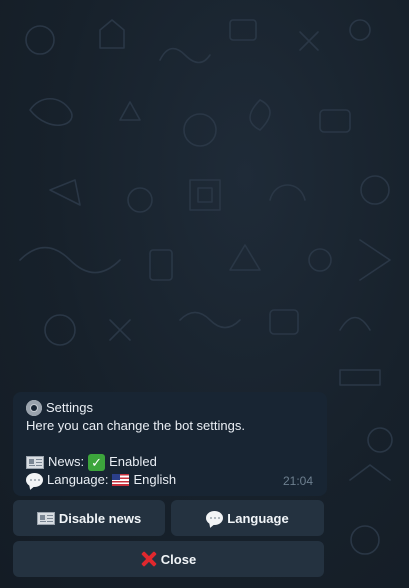  Describe the element at coordinates (34, 408) in the screenshot. I see `gear-icon` at that location.